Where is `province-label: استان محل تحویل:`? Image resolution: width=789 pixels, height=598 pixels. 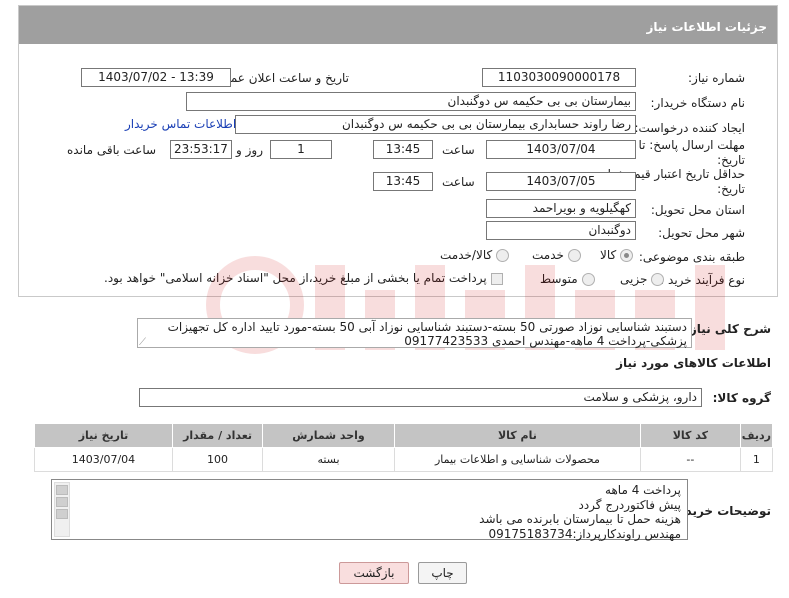
province-label: استان محل تحویل: is located at coordinates (697, 210).